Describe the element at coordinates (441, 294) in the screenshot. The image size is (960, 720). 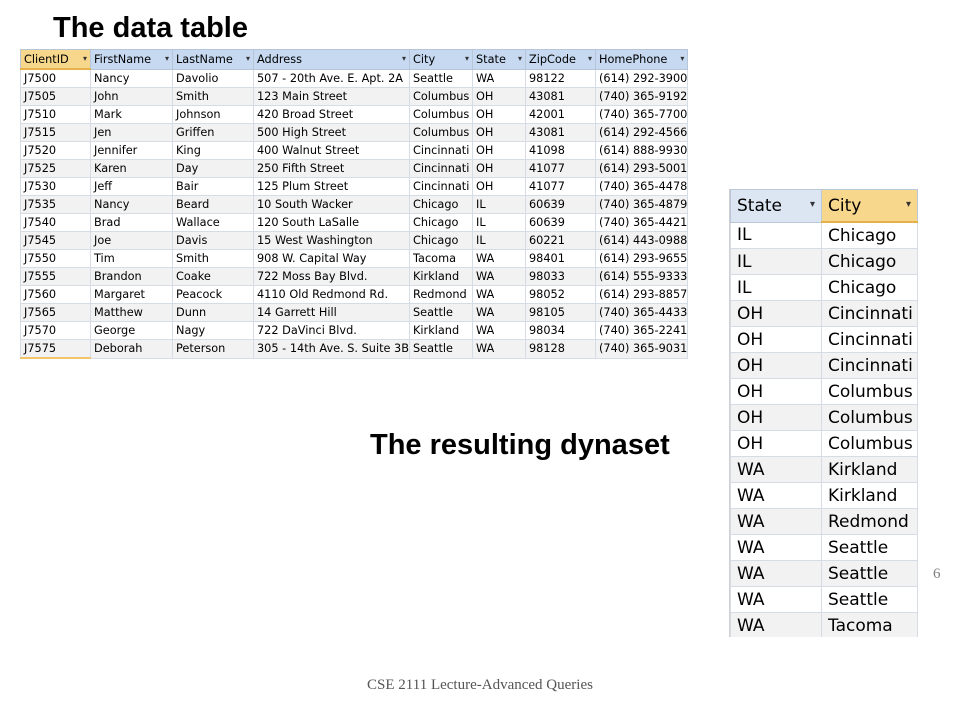
I see `data-table-cell-city: Redmond` at that location.